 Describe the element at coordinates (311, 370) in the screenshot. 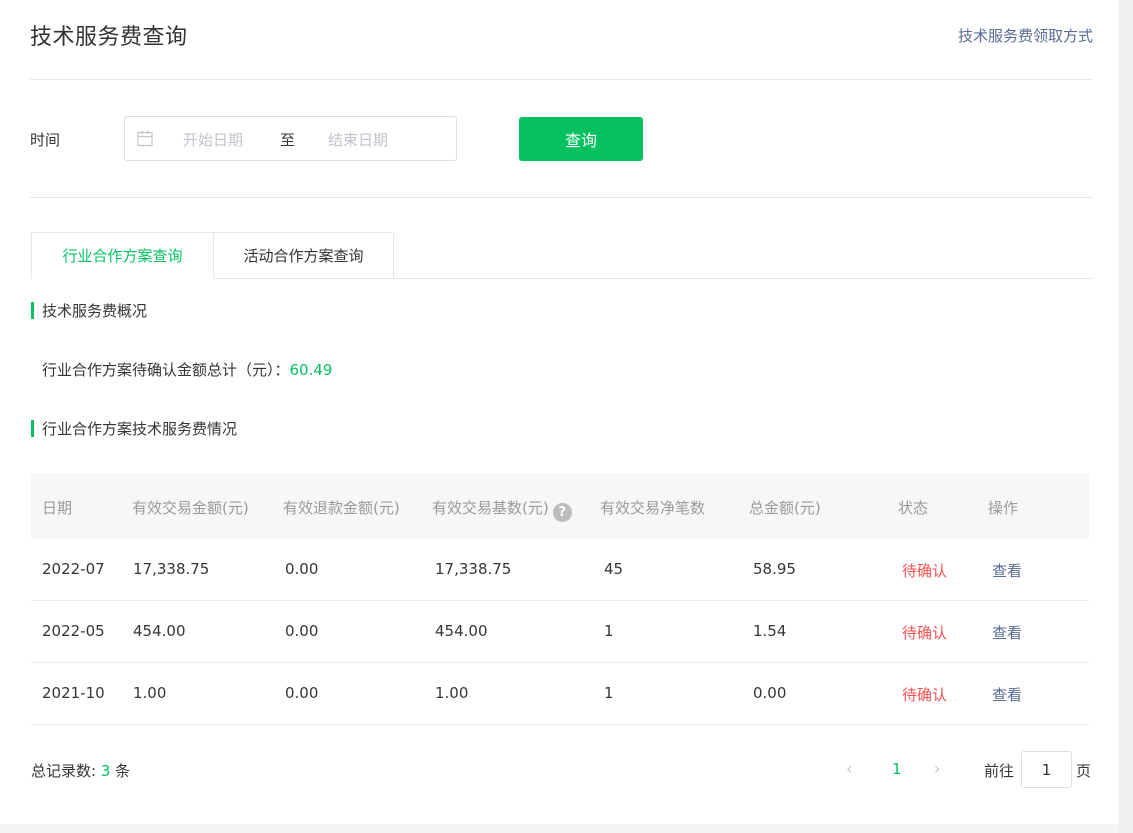

I see `summary-value: 60.49` at that location.